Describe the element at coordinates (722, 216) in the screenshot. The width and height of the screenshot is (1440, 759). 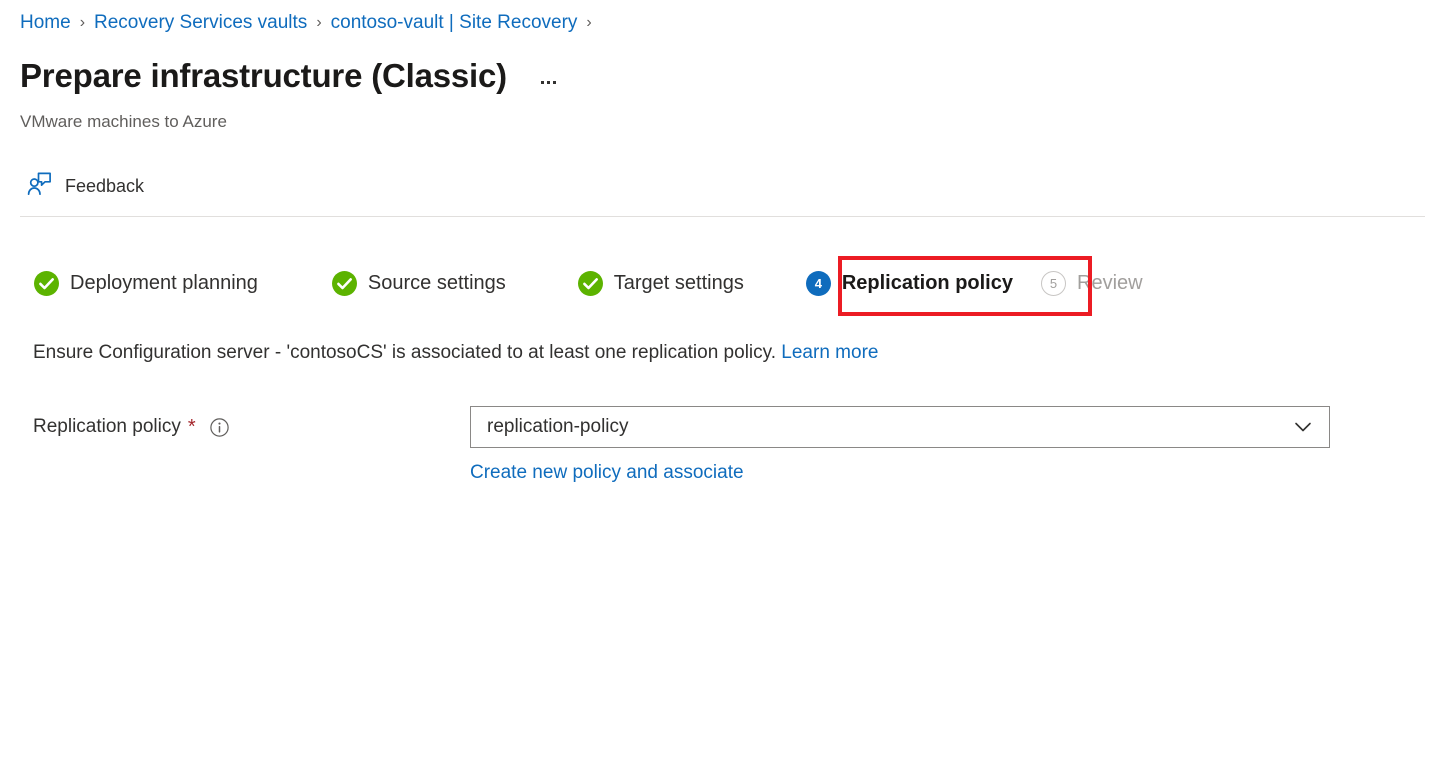
I see `command-bar-divider` at that location.